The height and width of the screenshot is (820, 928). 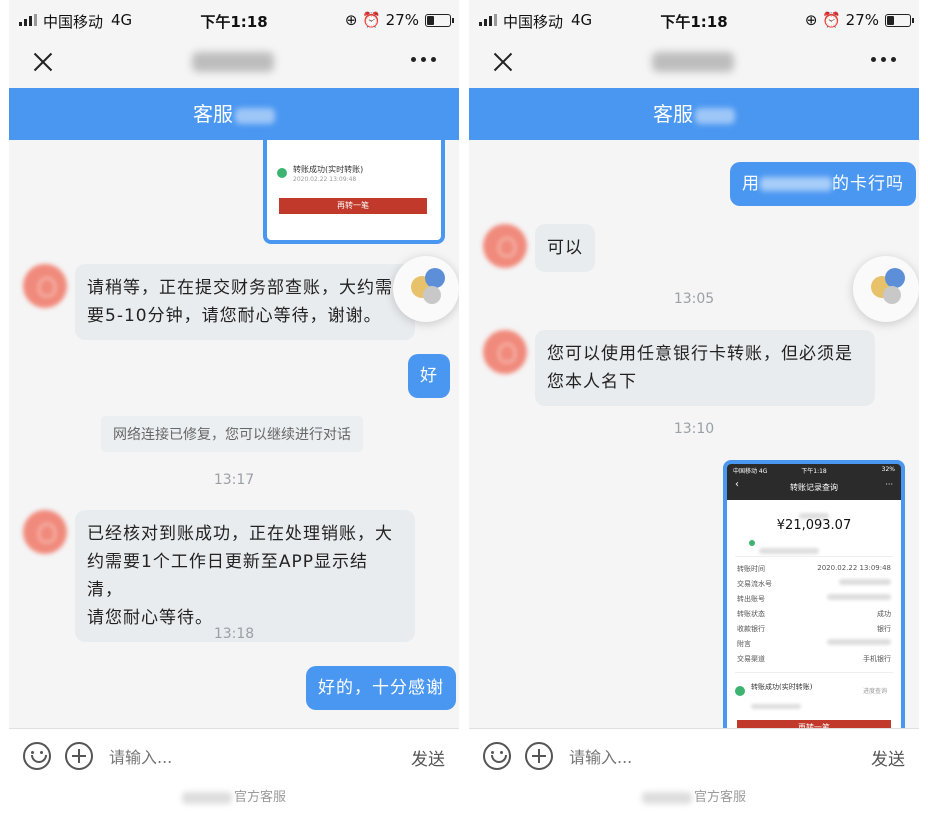 What do you see at coordinates (751, 599) in the screenshot?
I see `record-label: 转出账号` at bounding box center [751, 599].